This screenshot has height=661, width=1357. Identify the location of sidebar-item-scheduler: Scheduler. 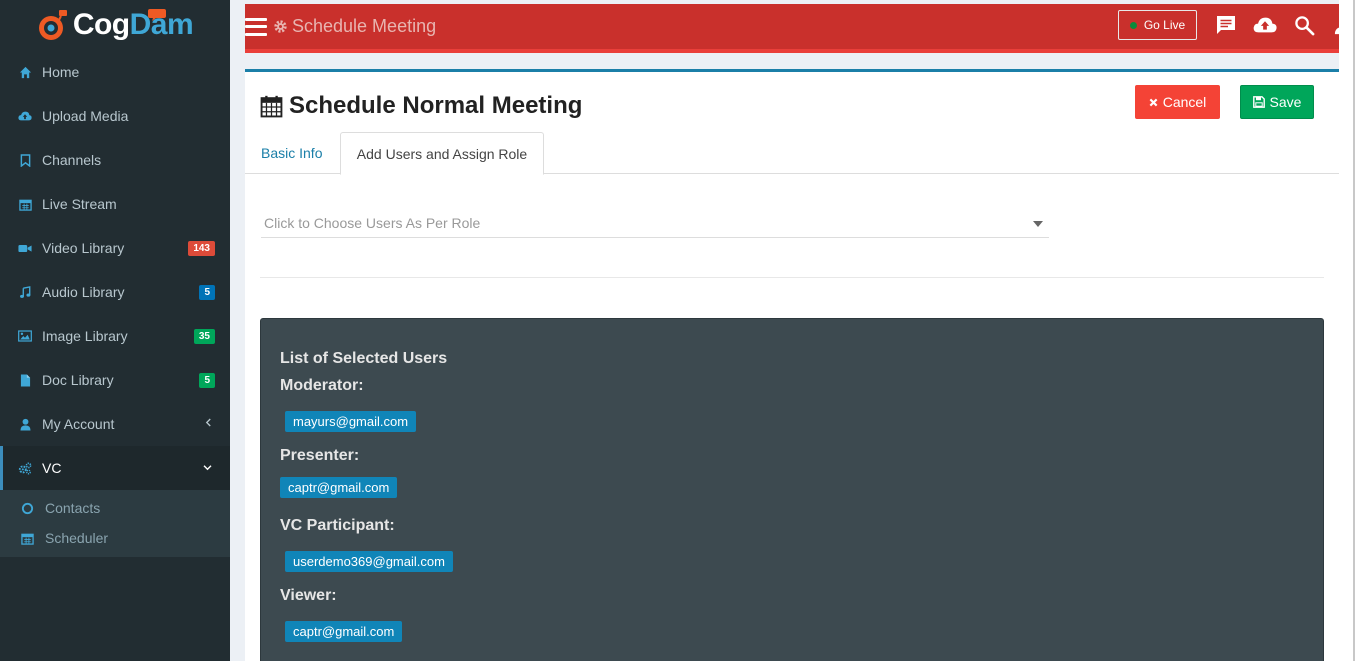
(115, 538).